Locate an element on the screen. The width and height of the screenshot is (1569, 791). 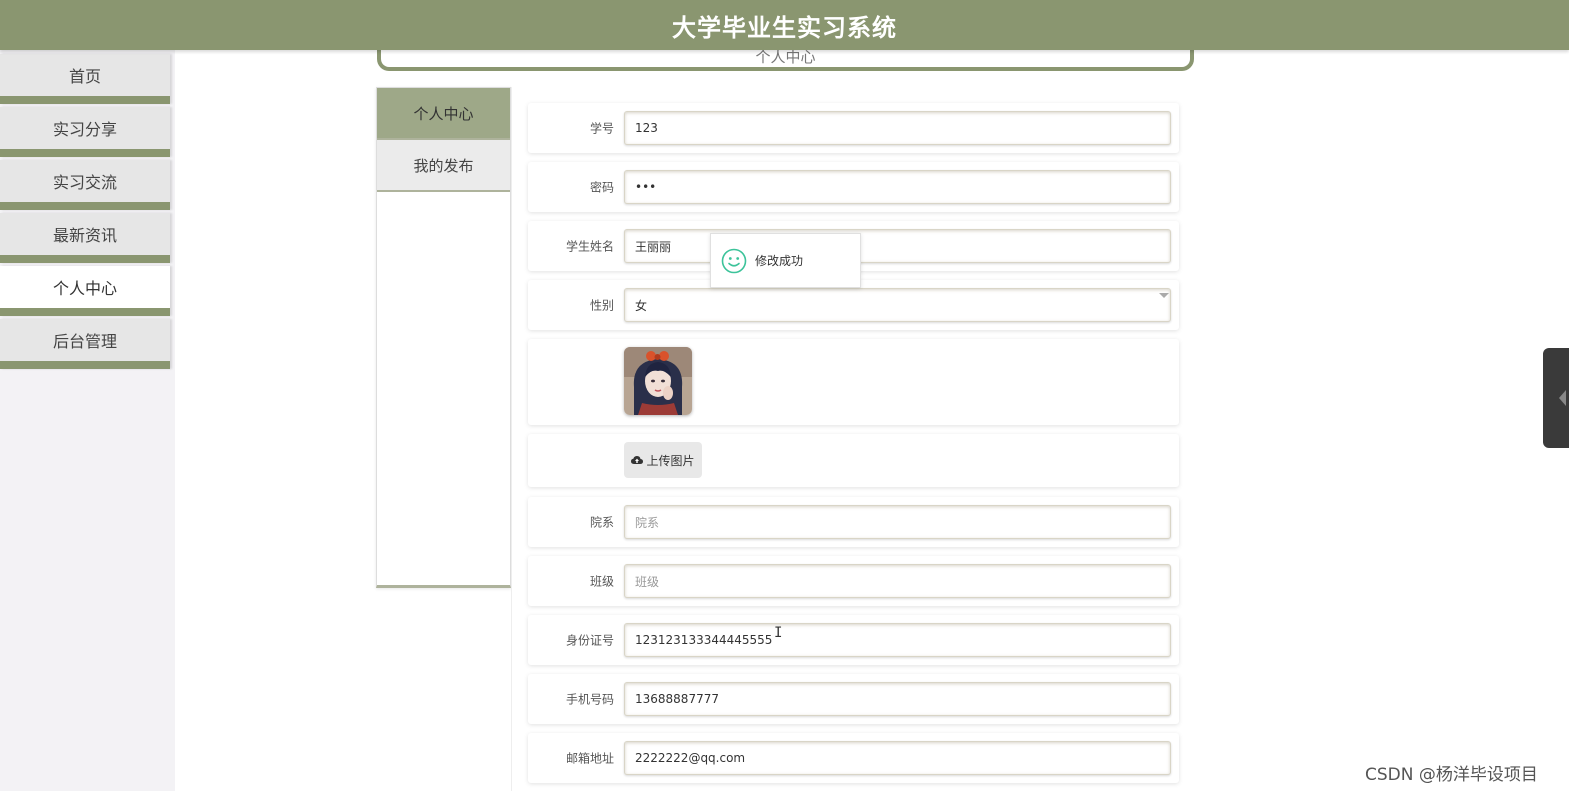
chevron-left-icon is located at coordinates (1562, 398).